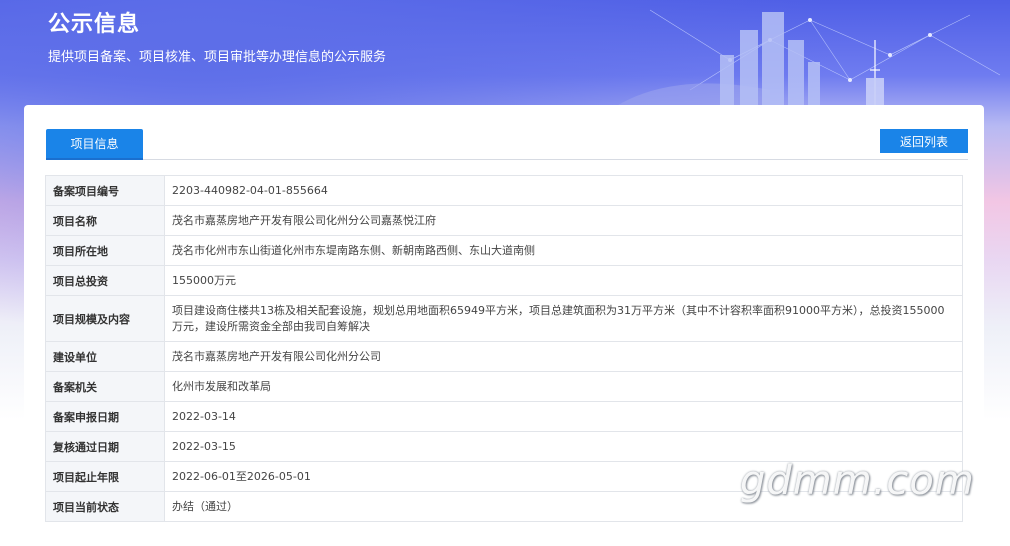  Describe the element at coordinates (94, 144) in the screenshot. I see `tab-project-info: 项目信息` at that location.